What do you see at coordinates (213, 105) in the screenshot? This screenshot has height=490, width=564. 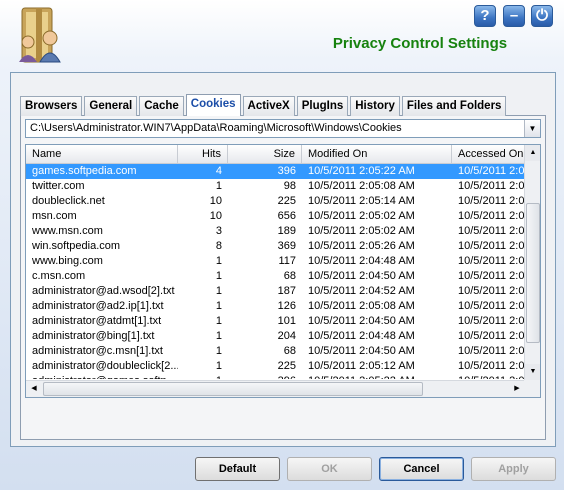 I see `tab-cookies: Cookies` at bounding box center [213, 105].